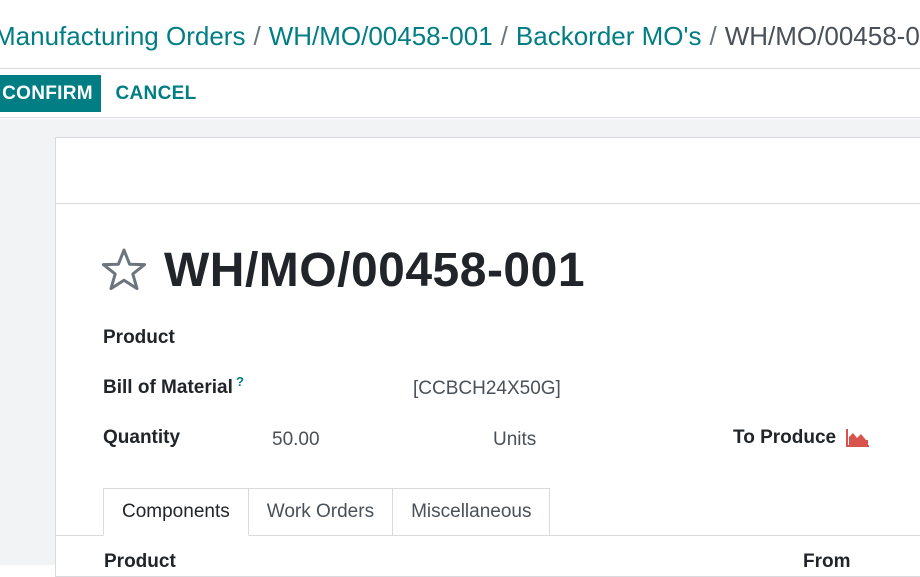 The width and height of the screenshot is (920, 577). I want to click on breadcrumb-current: WH/MO/00458-001, so click(822, 36).